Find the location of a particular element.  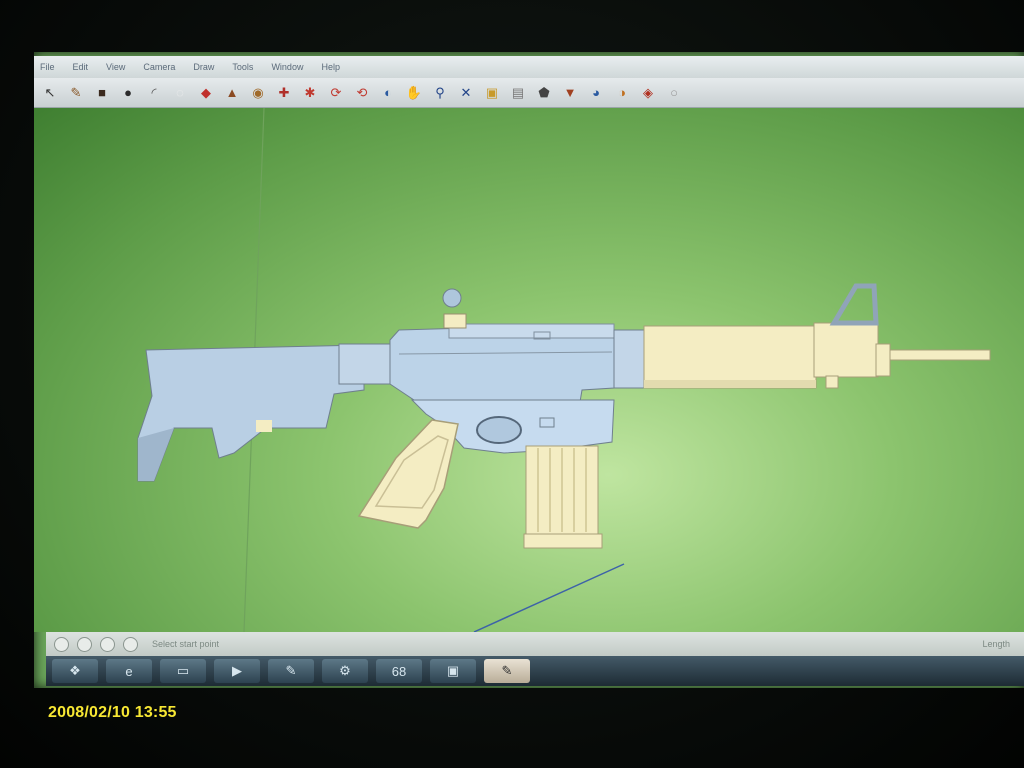

front-sight-post is located at coordinates (854, 304).